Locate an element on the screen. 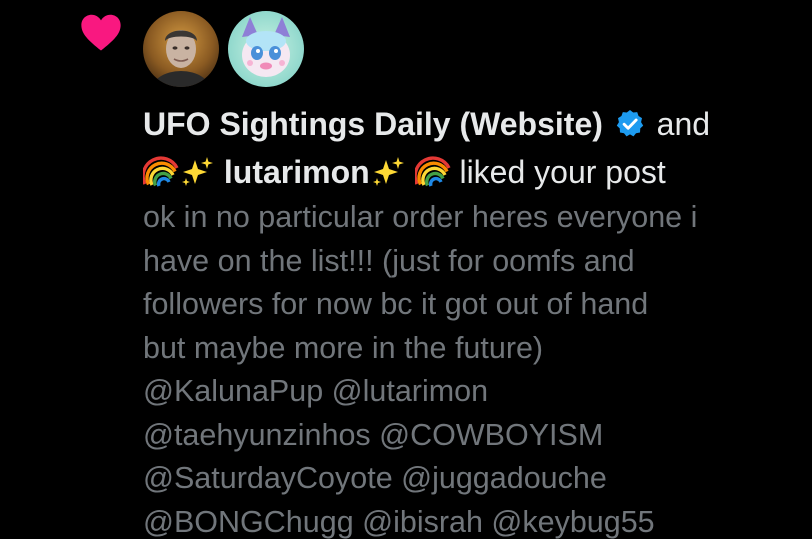 The width and height of the screenshot is (812, 539). heart-icon is located at coordinates (101, 32).